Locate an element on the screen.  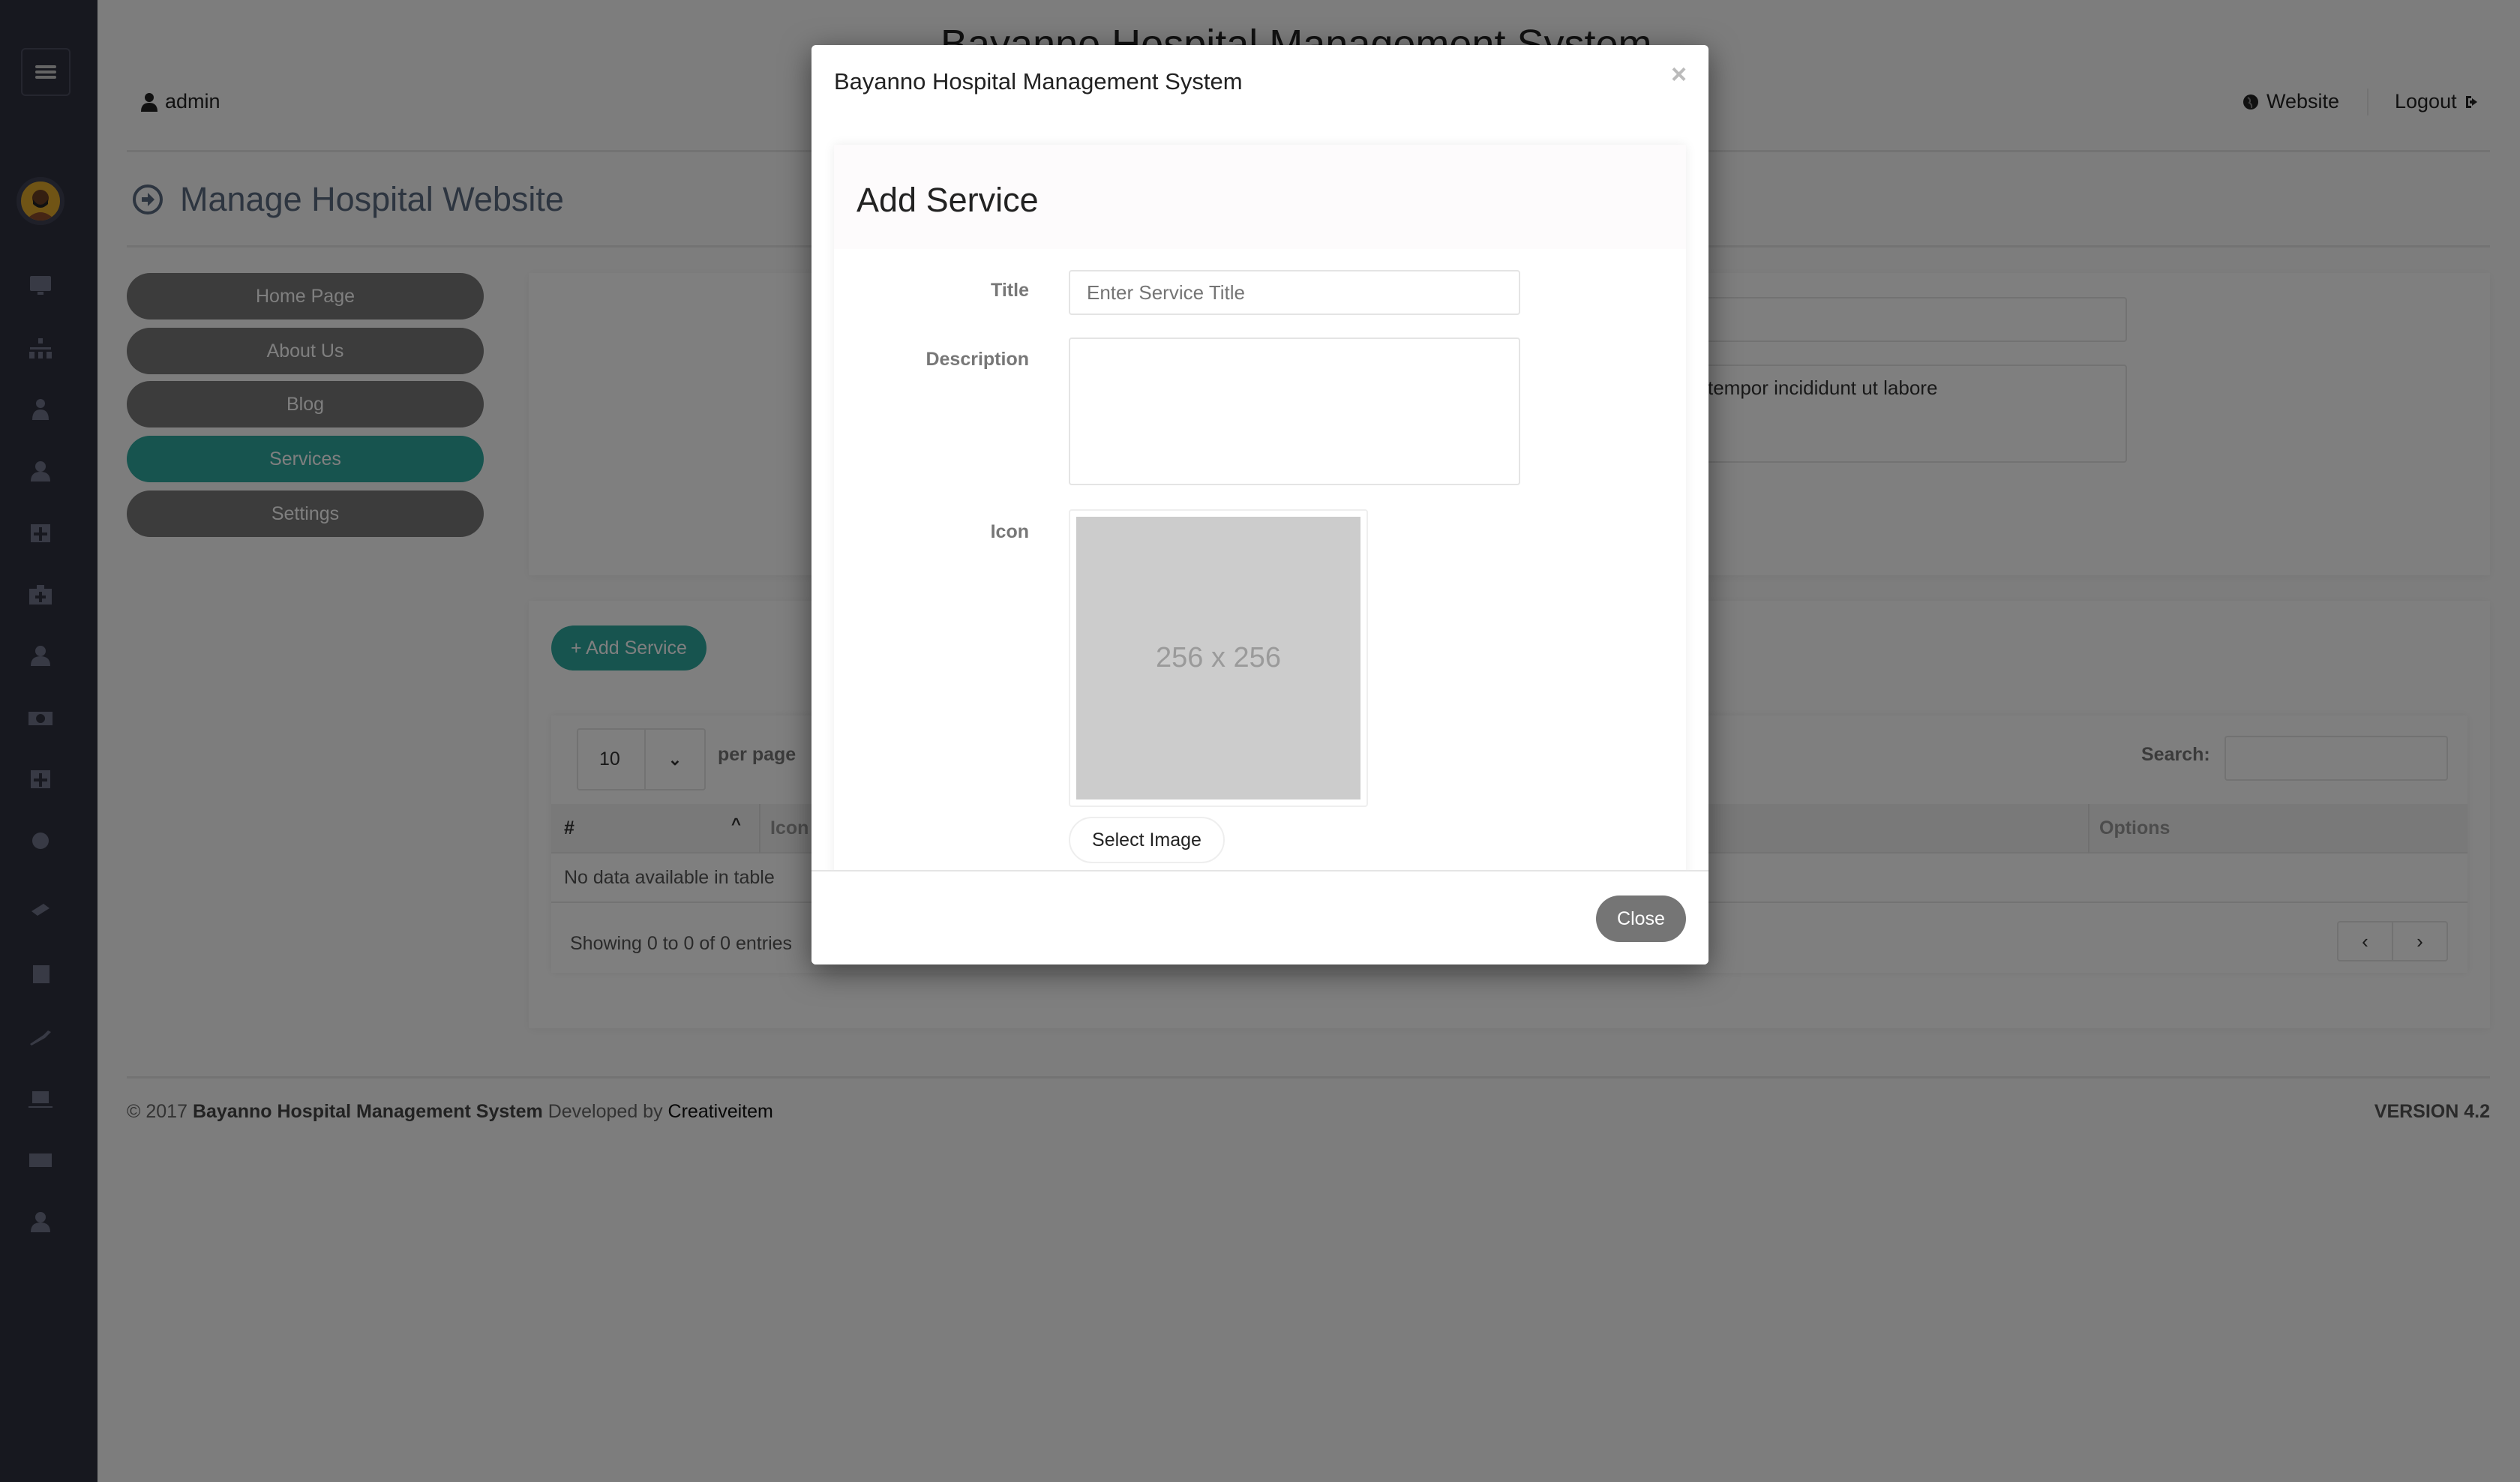
image-thumbnail: 256 x 256 is located at coordinates (1218, 658).